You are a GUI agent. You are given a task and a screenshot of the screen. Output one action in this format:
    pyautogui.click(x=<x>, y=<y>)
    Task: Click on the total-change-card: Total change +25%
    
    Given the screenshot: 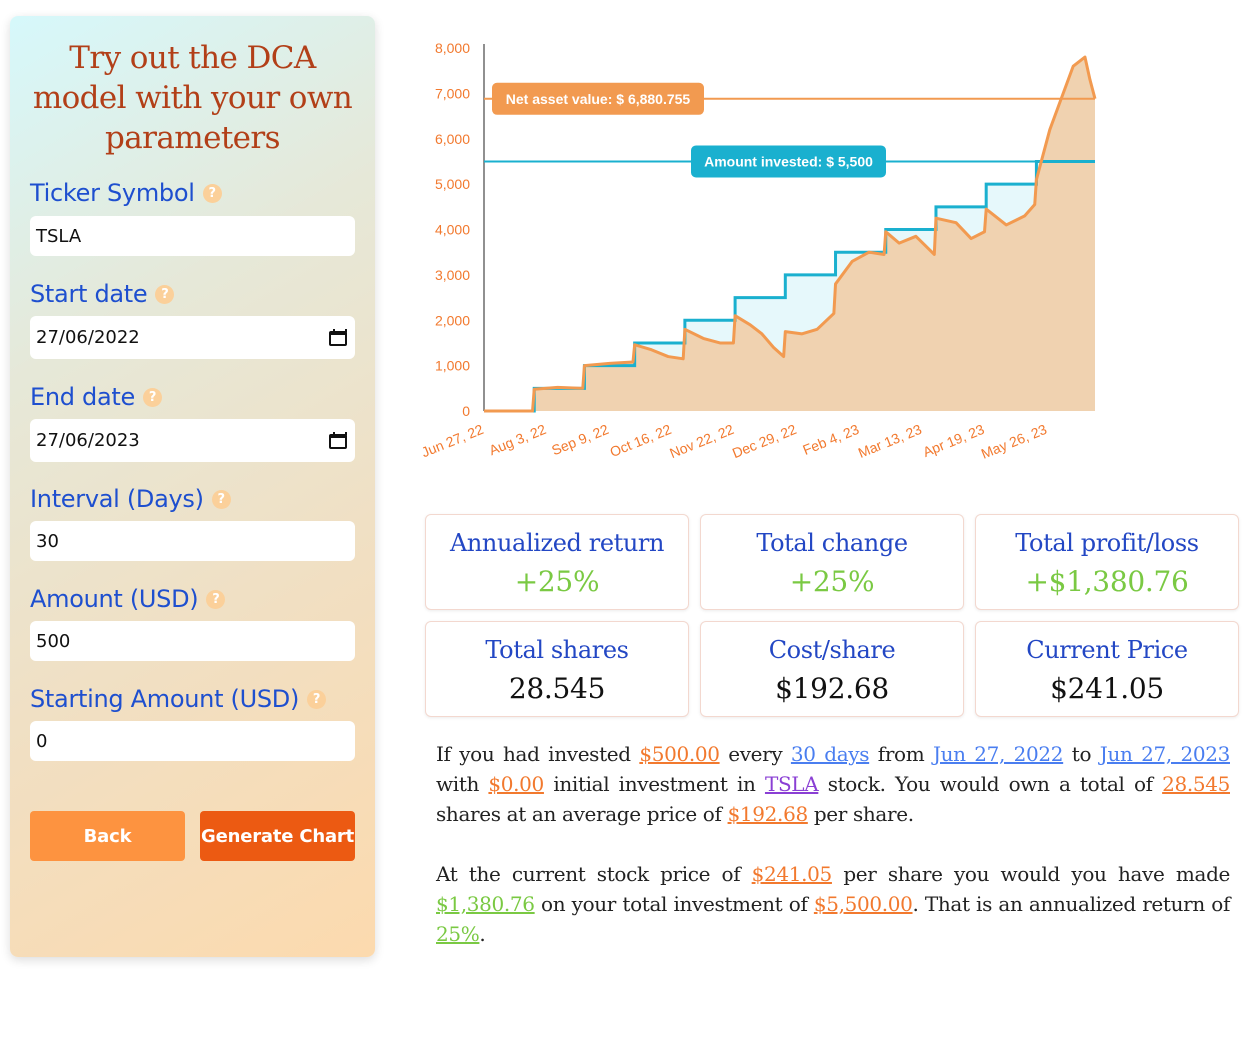 What is the action you would take?
    pyautogui.click(x=832, y=562)
    